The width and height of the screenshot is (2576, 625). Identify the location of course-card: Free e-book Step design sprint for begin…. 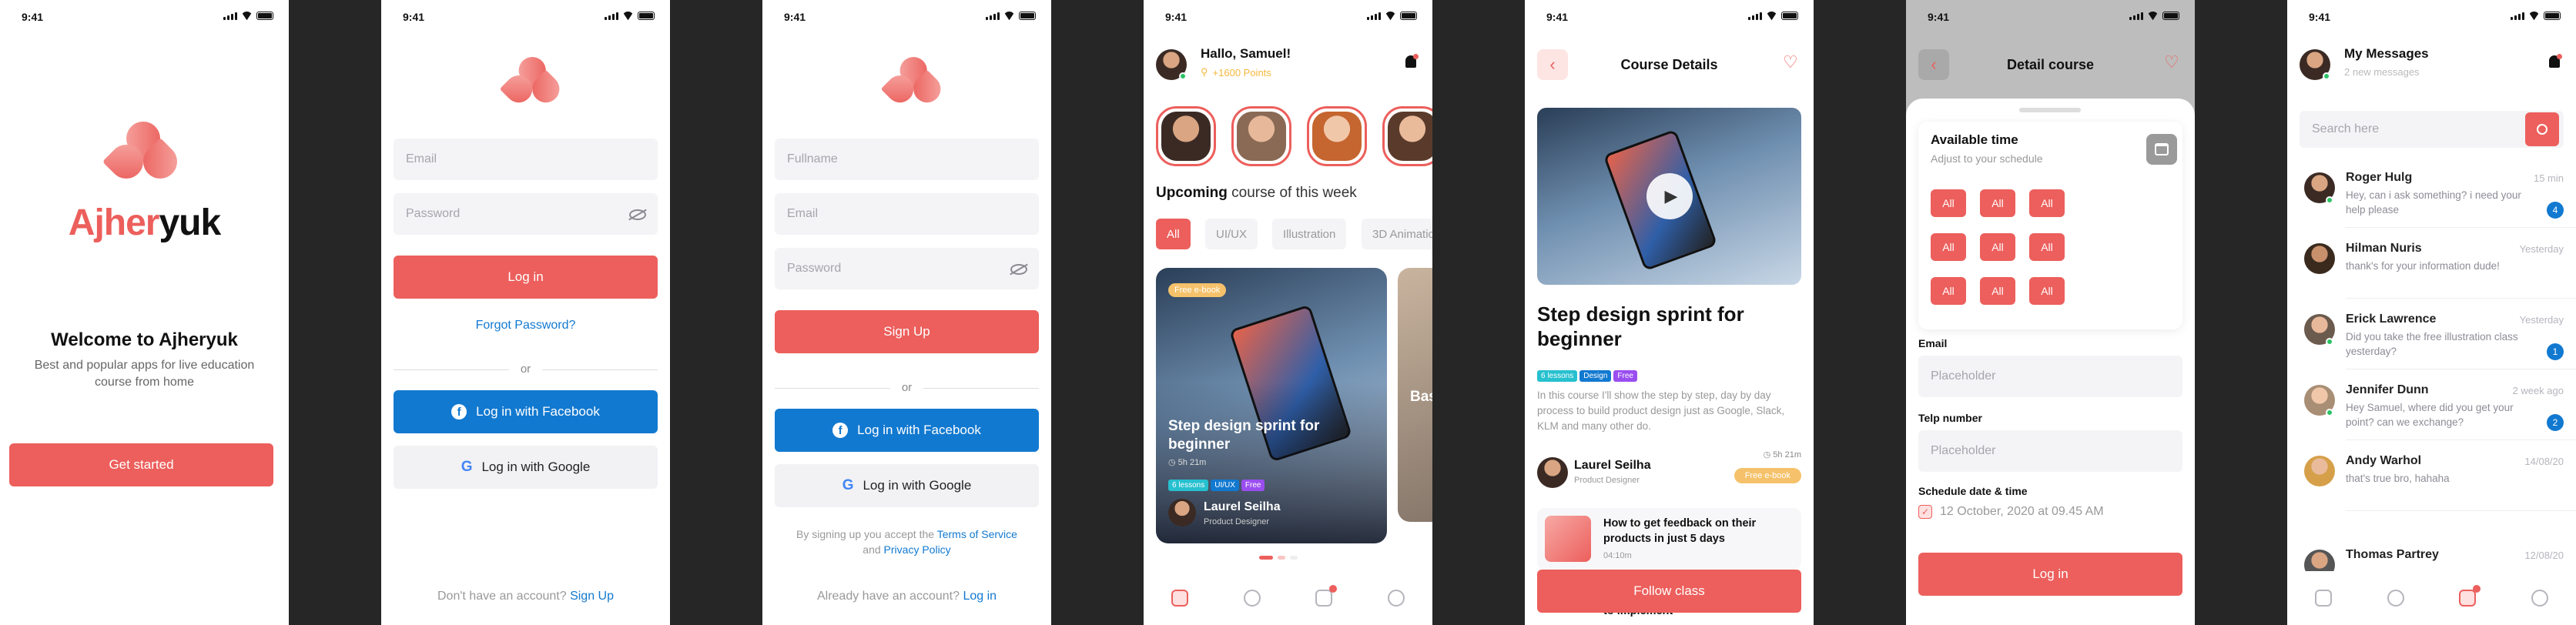
(1271, 405).